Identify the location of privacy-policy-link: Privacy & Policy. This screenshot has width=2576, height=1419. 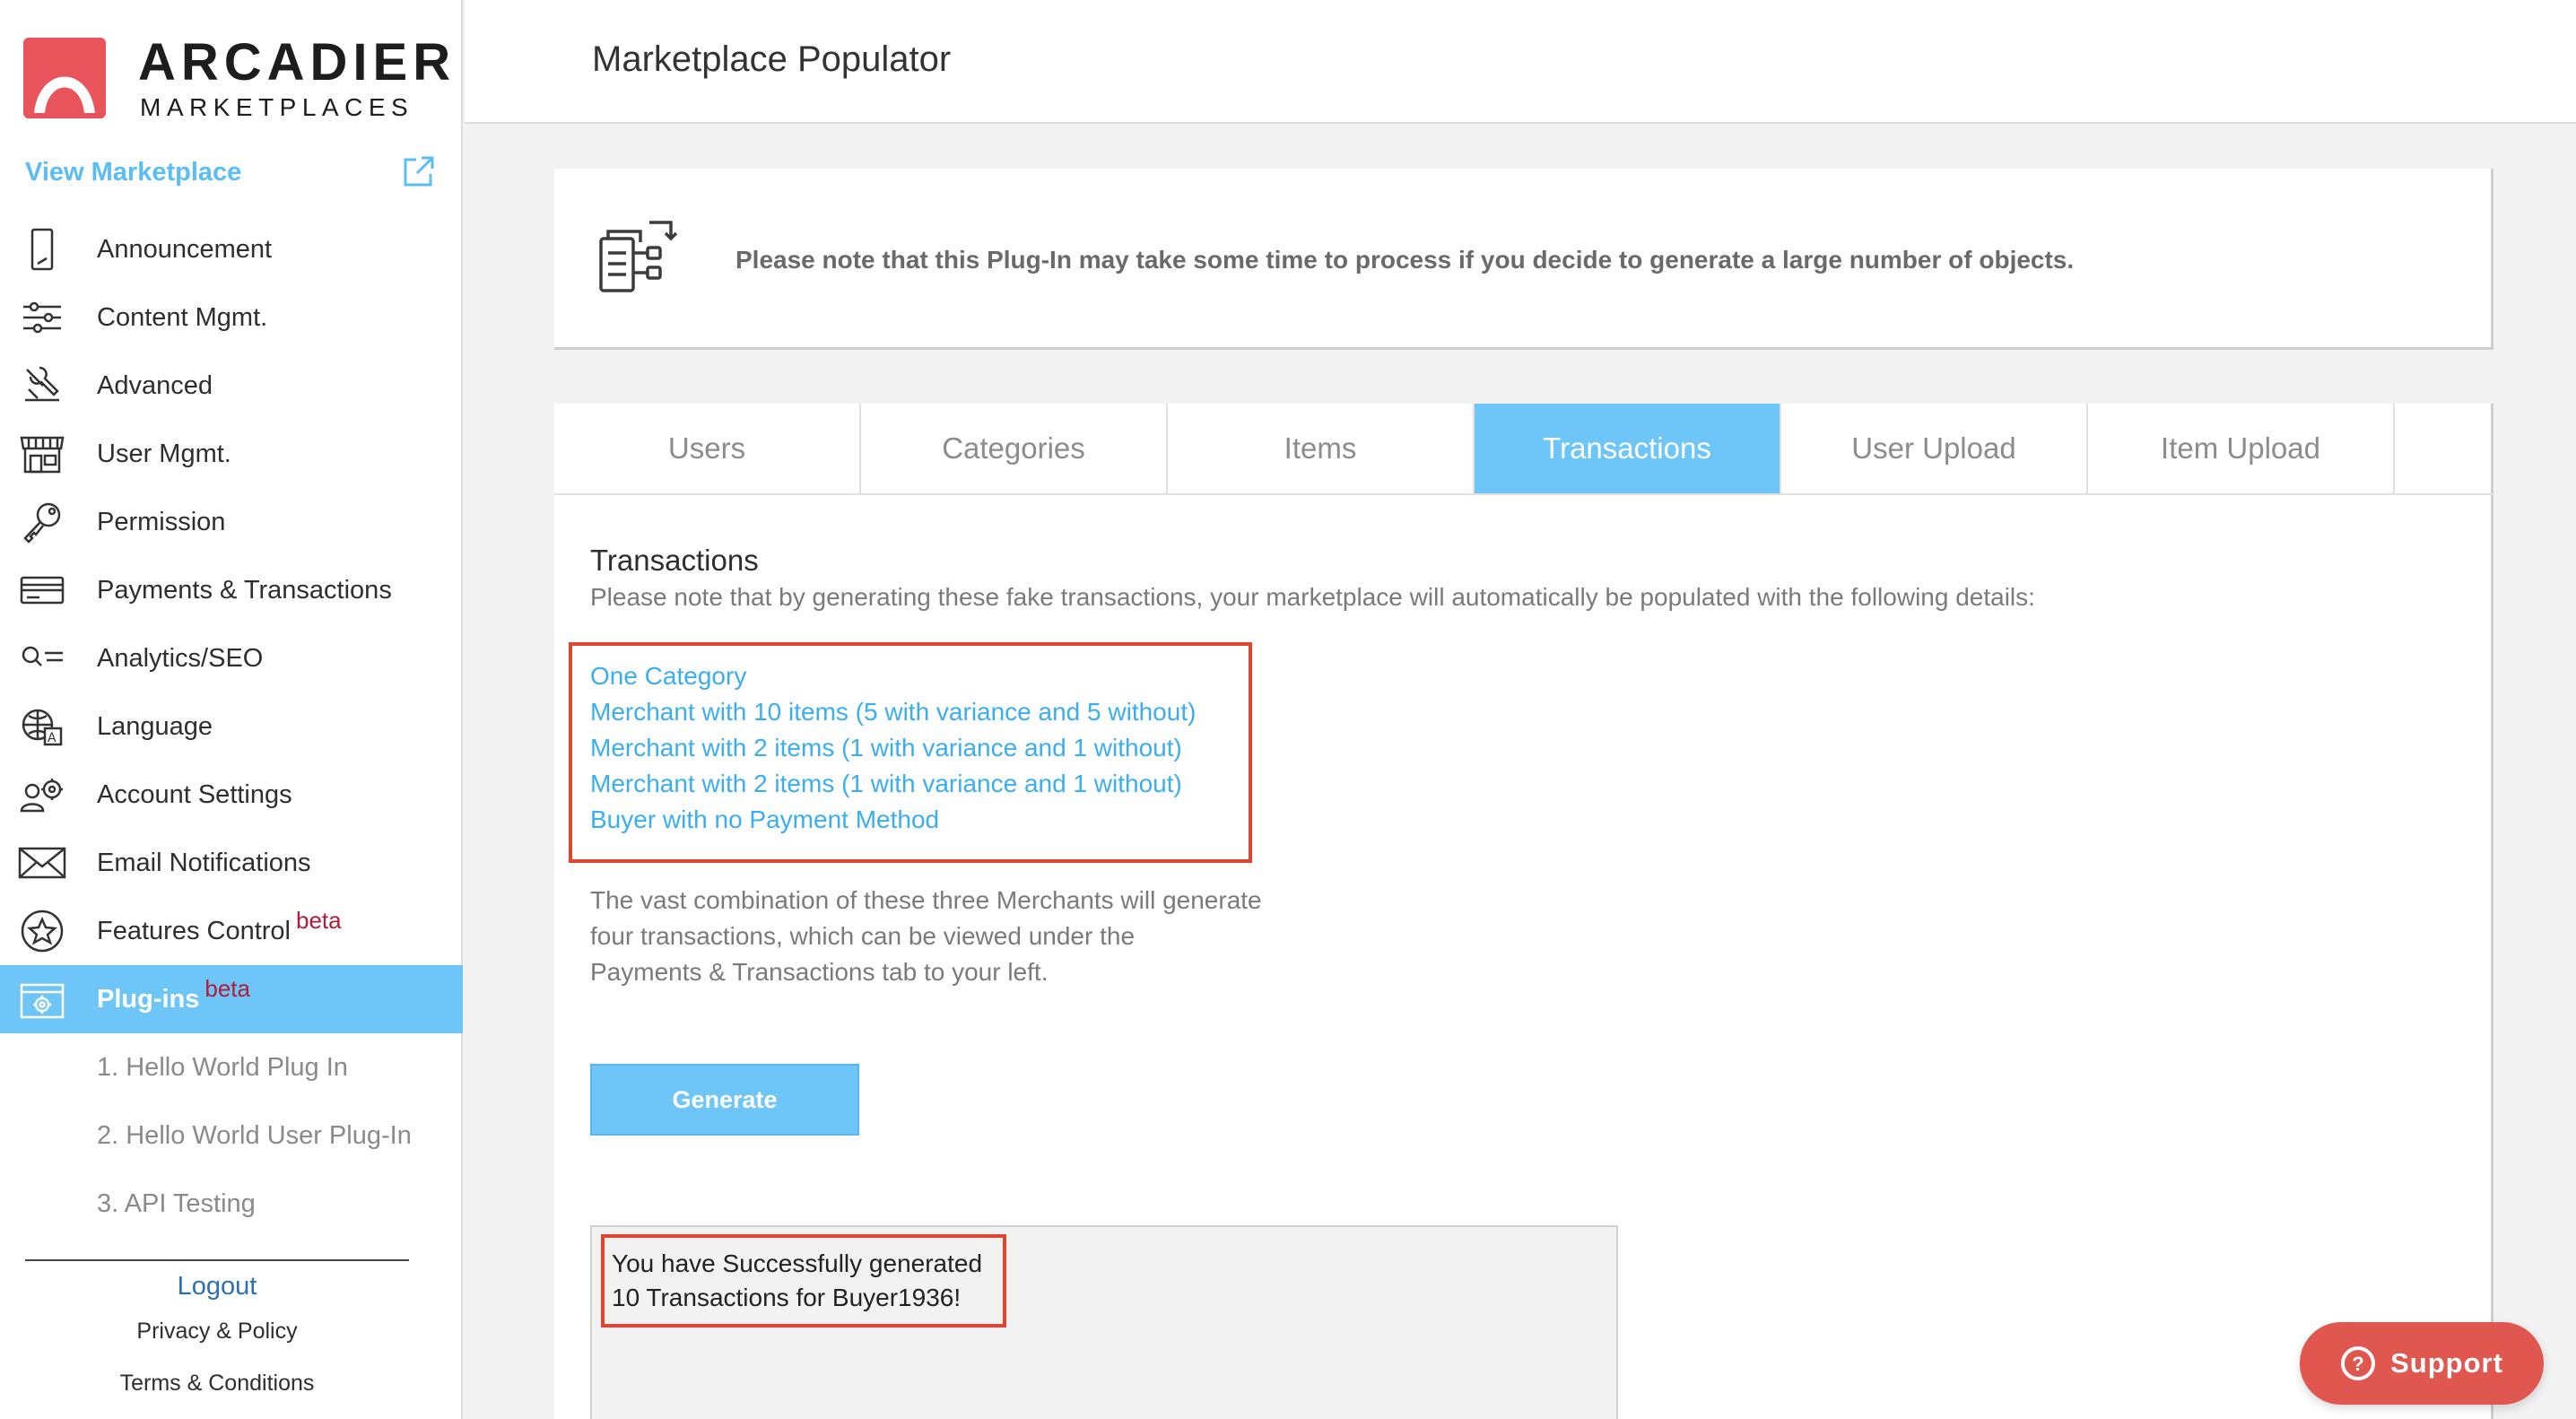
(217, 1332).